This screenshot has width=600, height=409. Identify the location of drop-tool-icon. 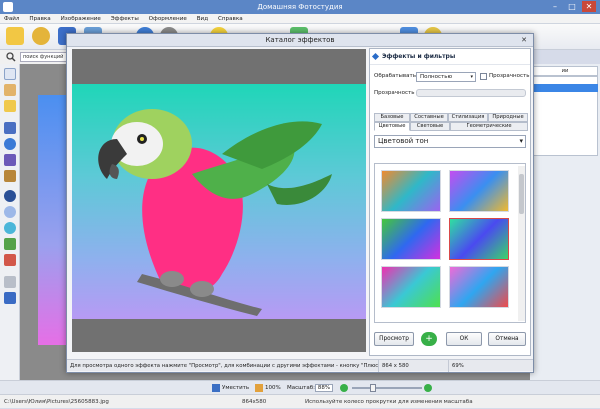
(10, 144).